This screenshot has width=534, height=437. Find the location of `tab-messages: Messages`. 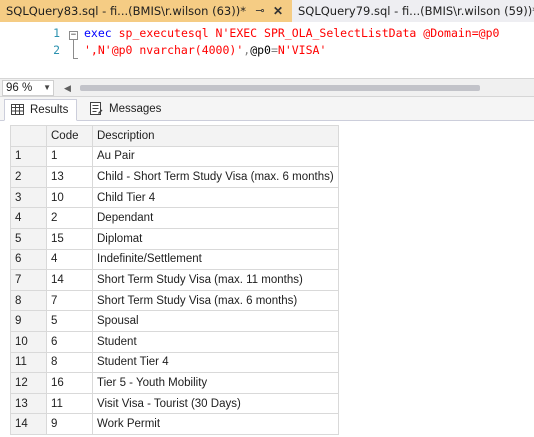

tab-messages: Messages is located at coordinates (128, 110).